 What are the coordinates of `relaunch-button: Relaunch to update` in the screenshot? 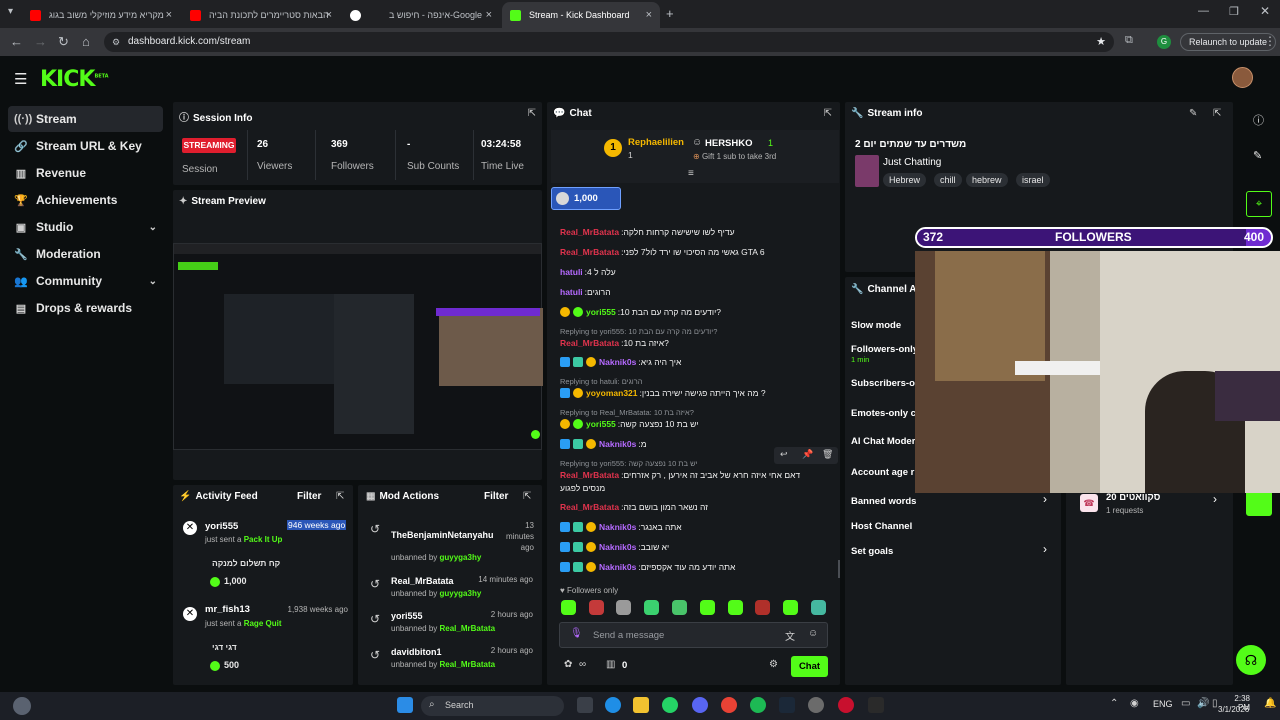 It's located at (1228, 42).